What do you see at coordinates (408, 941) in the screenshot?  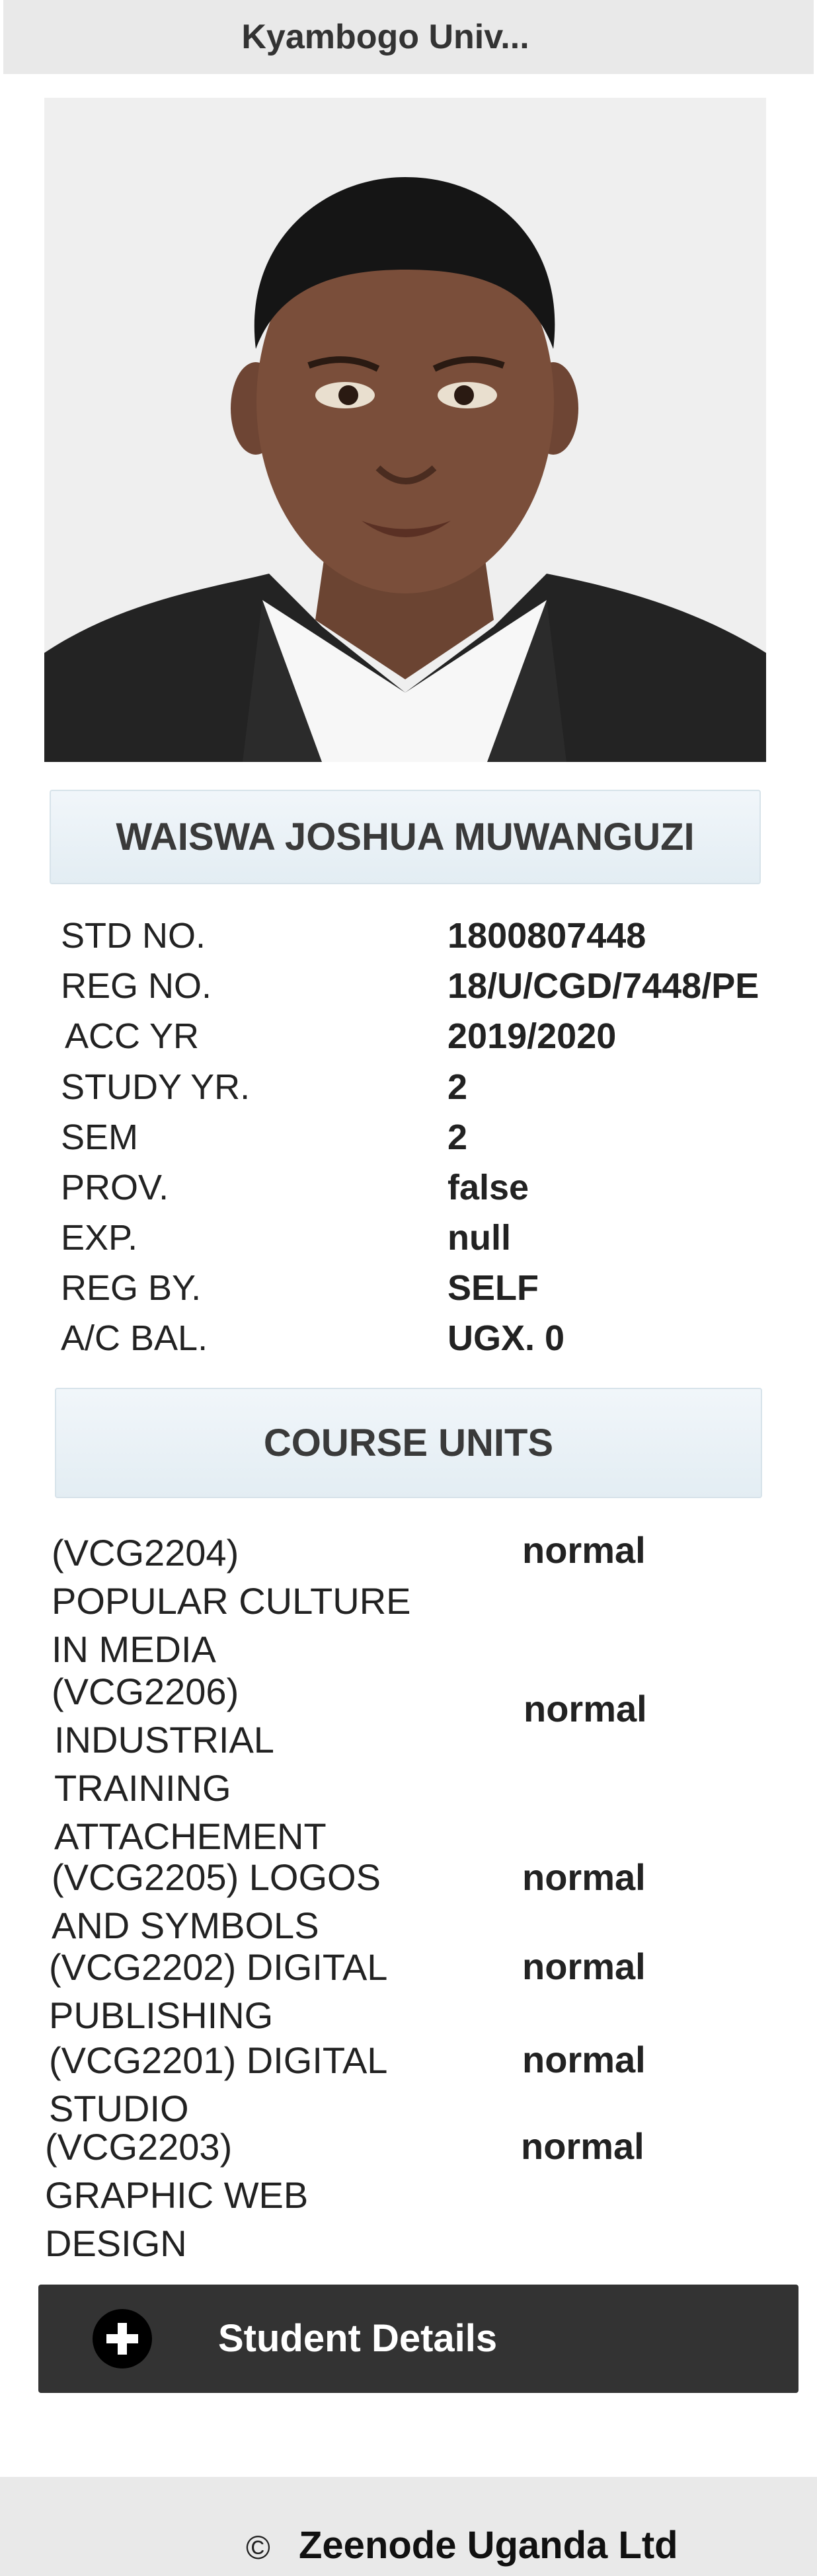 I see `info-row-std-no: STD NO. 1800807448` at bounding box center [408, 941].